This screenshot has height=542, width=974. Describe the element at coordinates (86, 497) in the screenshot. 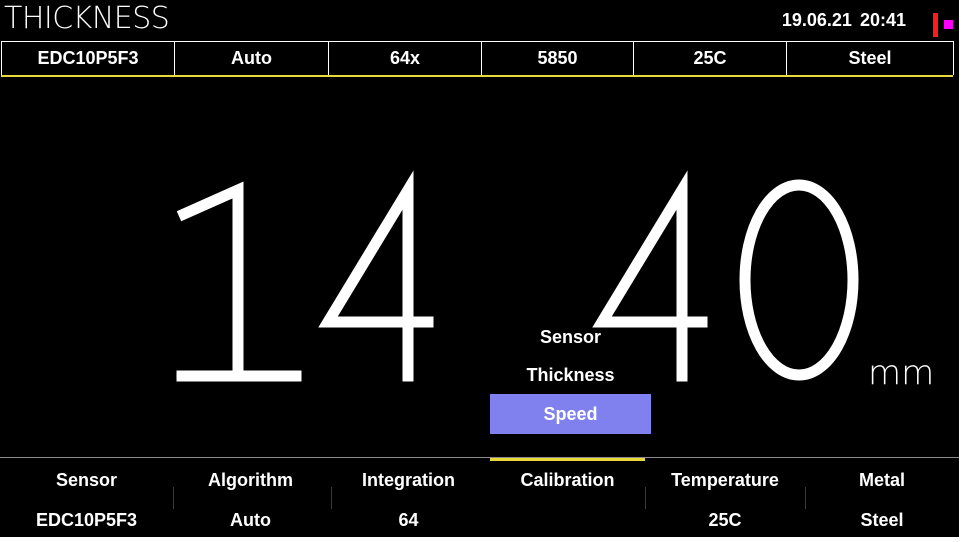

I see `menu-item-sensor: Sensor EDC10P5F3` at that location.